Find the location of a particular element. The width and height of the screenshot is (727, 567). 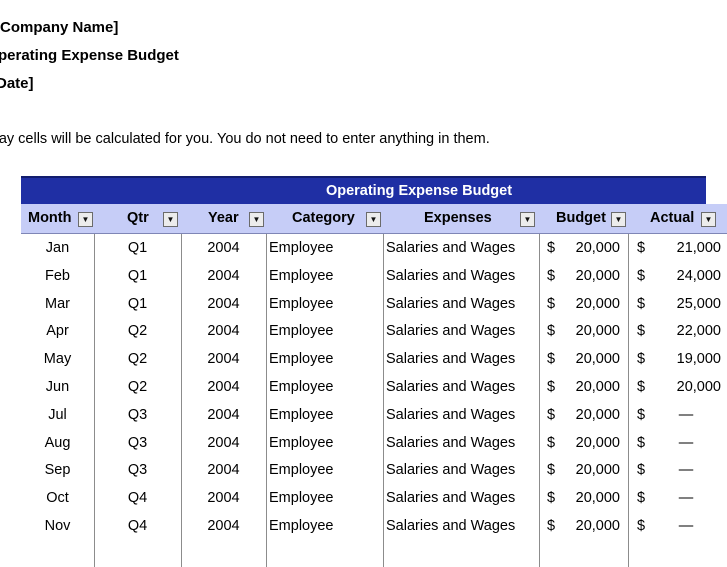

sheet-date: Date] is located at coordinates (17, 83).